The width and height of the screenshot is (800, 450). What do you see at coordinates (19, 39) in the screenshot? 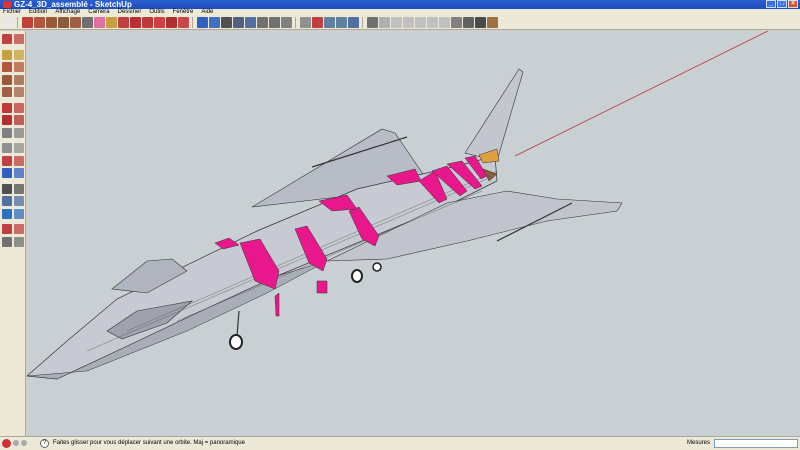
I see `component-icon` at bounding box center [19, 39].